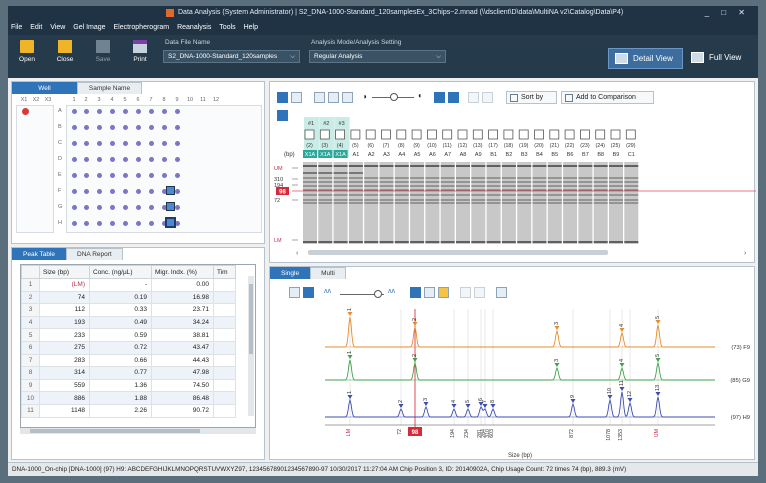 The image size is (766, 483). Describe the element at coordinates (128, 360) in the screenshot. I see `table-row: 7 283 0.66 44.43` at that location.